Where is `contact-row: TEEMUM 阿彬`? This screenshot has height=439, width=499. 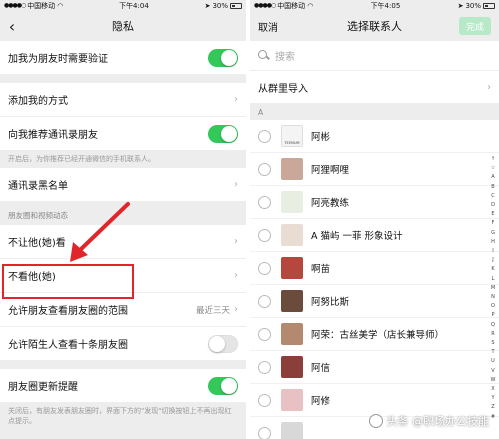
contact-row: TEEMUM 阿彬 is located at coordinates (374, 136).